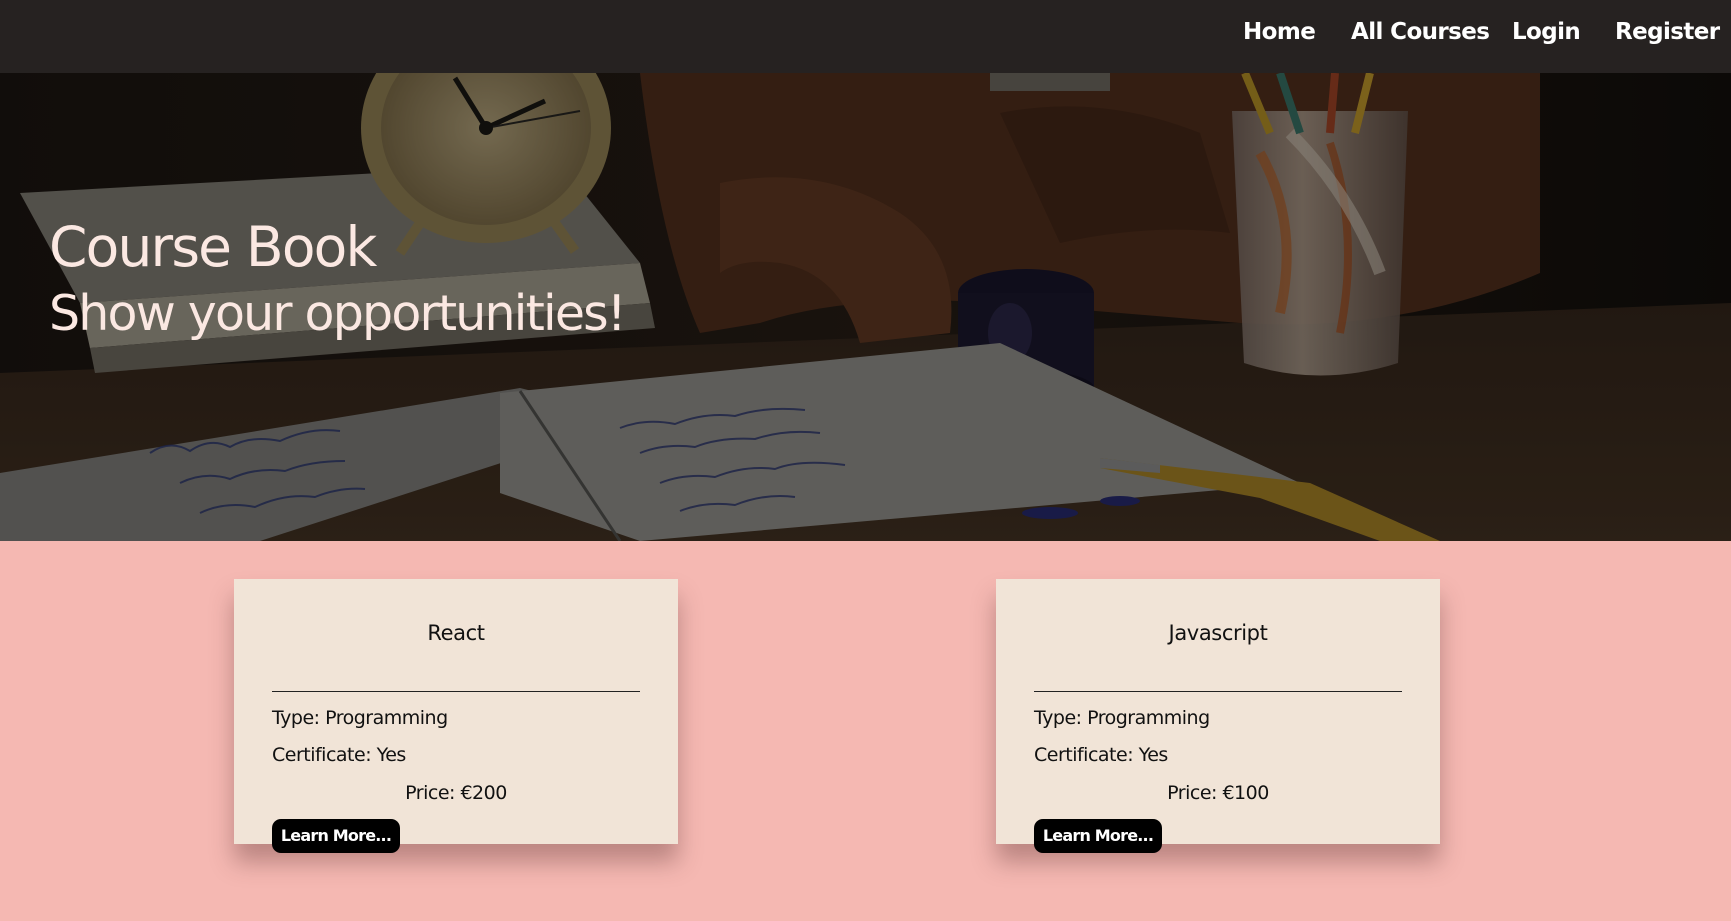 This screenshot has height=921, width=1731. What do you see at coordinates (1279, 32) in the screenshot?
I see `nav-home-link: Home` at bounding box center [1279, 32].